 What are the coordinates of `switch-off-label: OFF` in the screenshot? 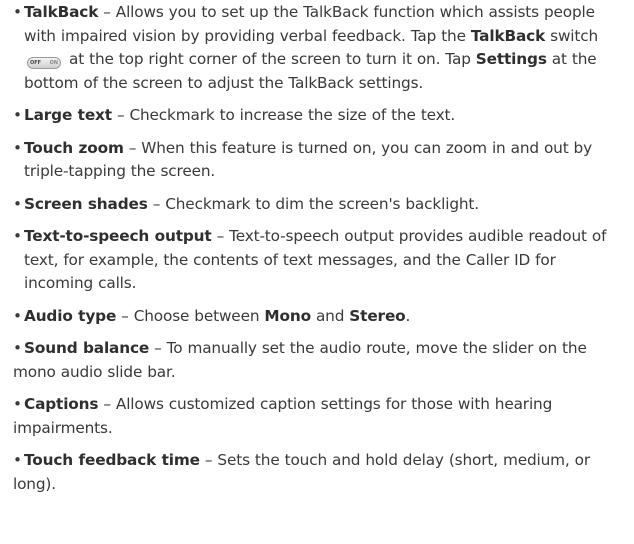 It's located at (36, 63).